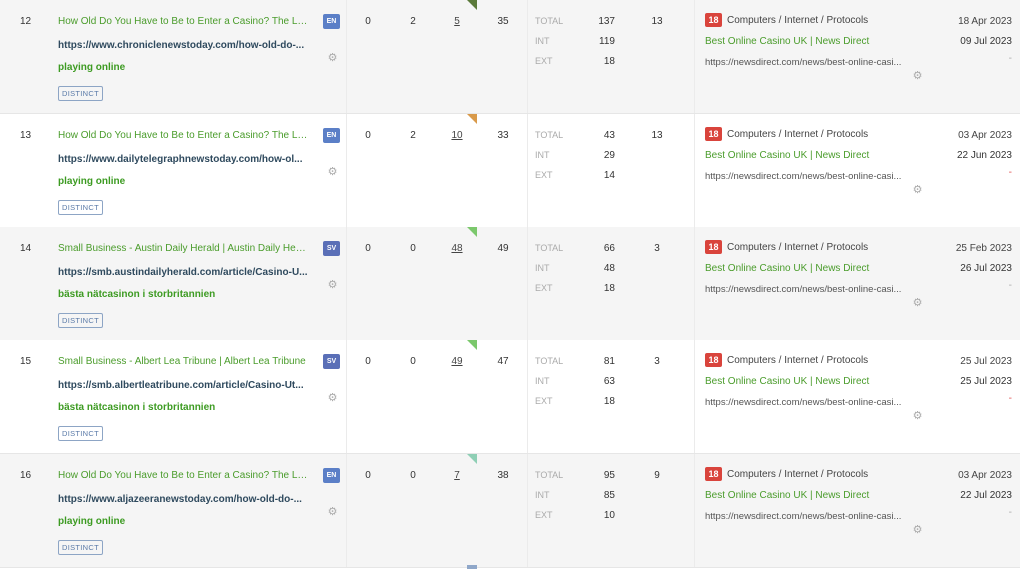 This screenshot has width=1024, height=569. I want to click on int-value: 63, so click(609, 381).